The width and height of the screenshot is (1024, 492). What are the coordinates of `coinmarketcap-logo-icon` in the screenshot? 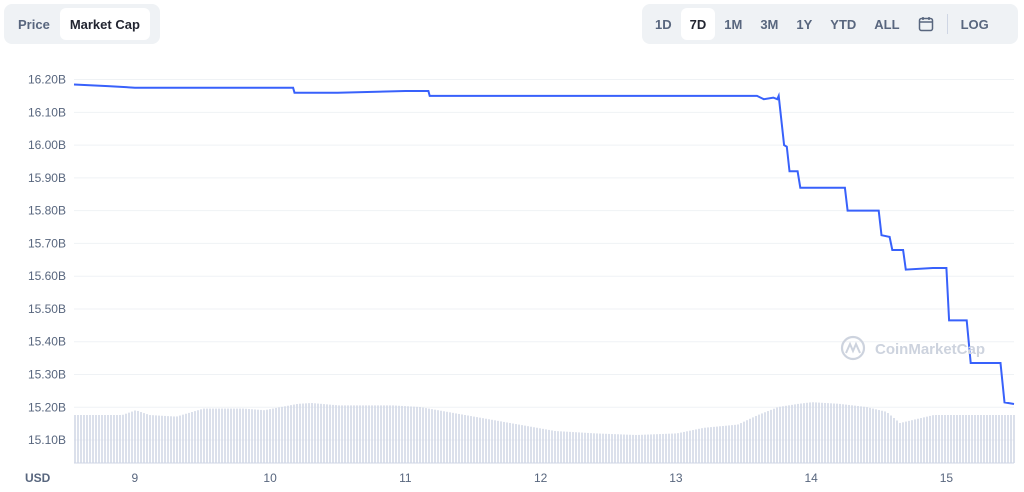 It's located at (853, 348).